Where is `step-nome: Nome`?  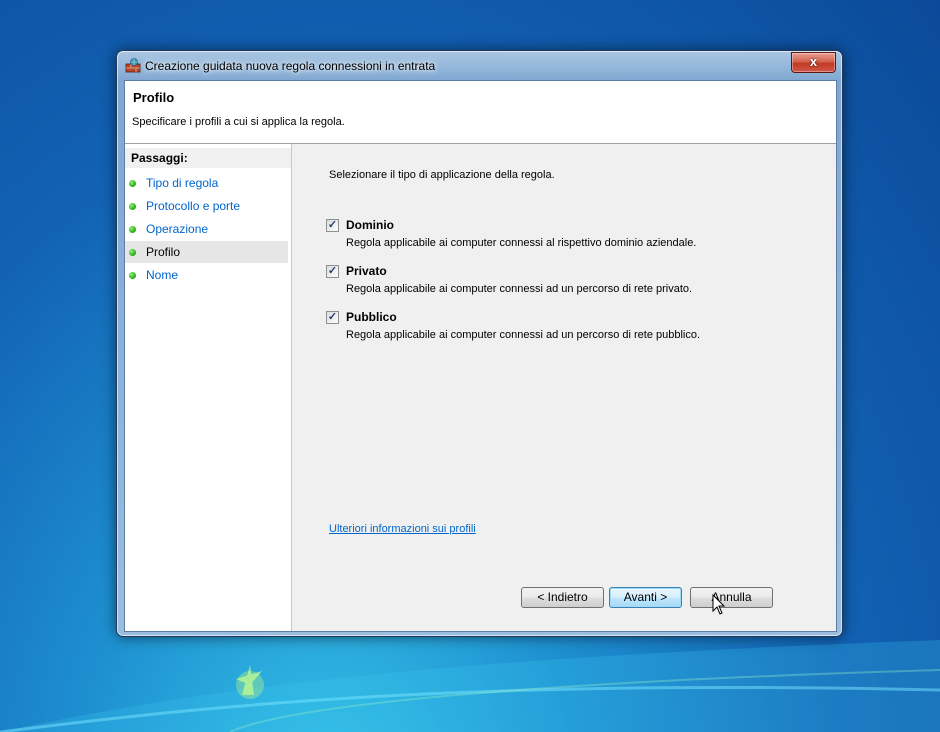 step-nome: Nome is located at coordinates (206, 275).